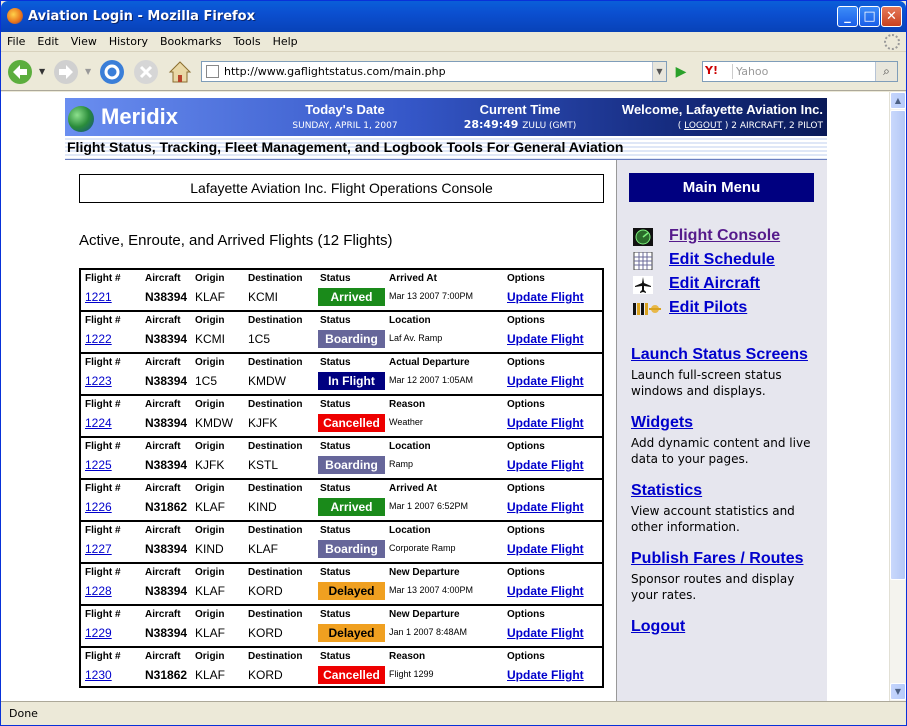 This screenshot has width=907, height=726. I want to click on scroll-up-icon: ▲, so click(898, 100).